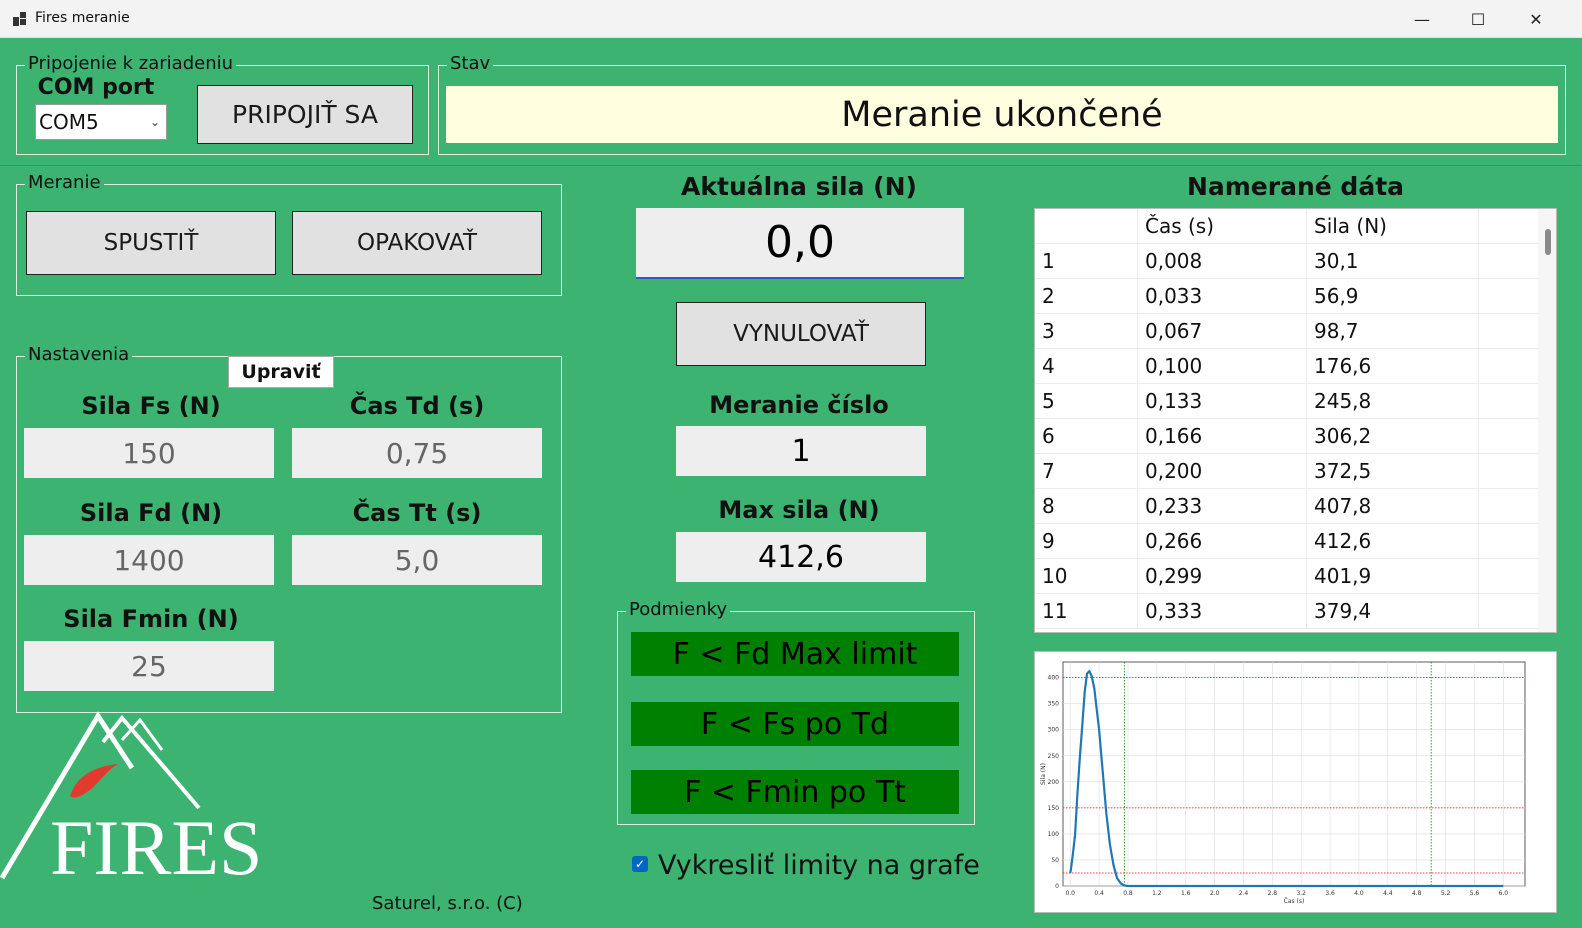  I want to click on divider, so click(791, 165).